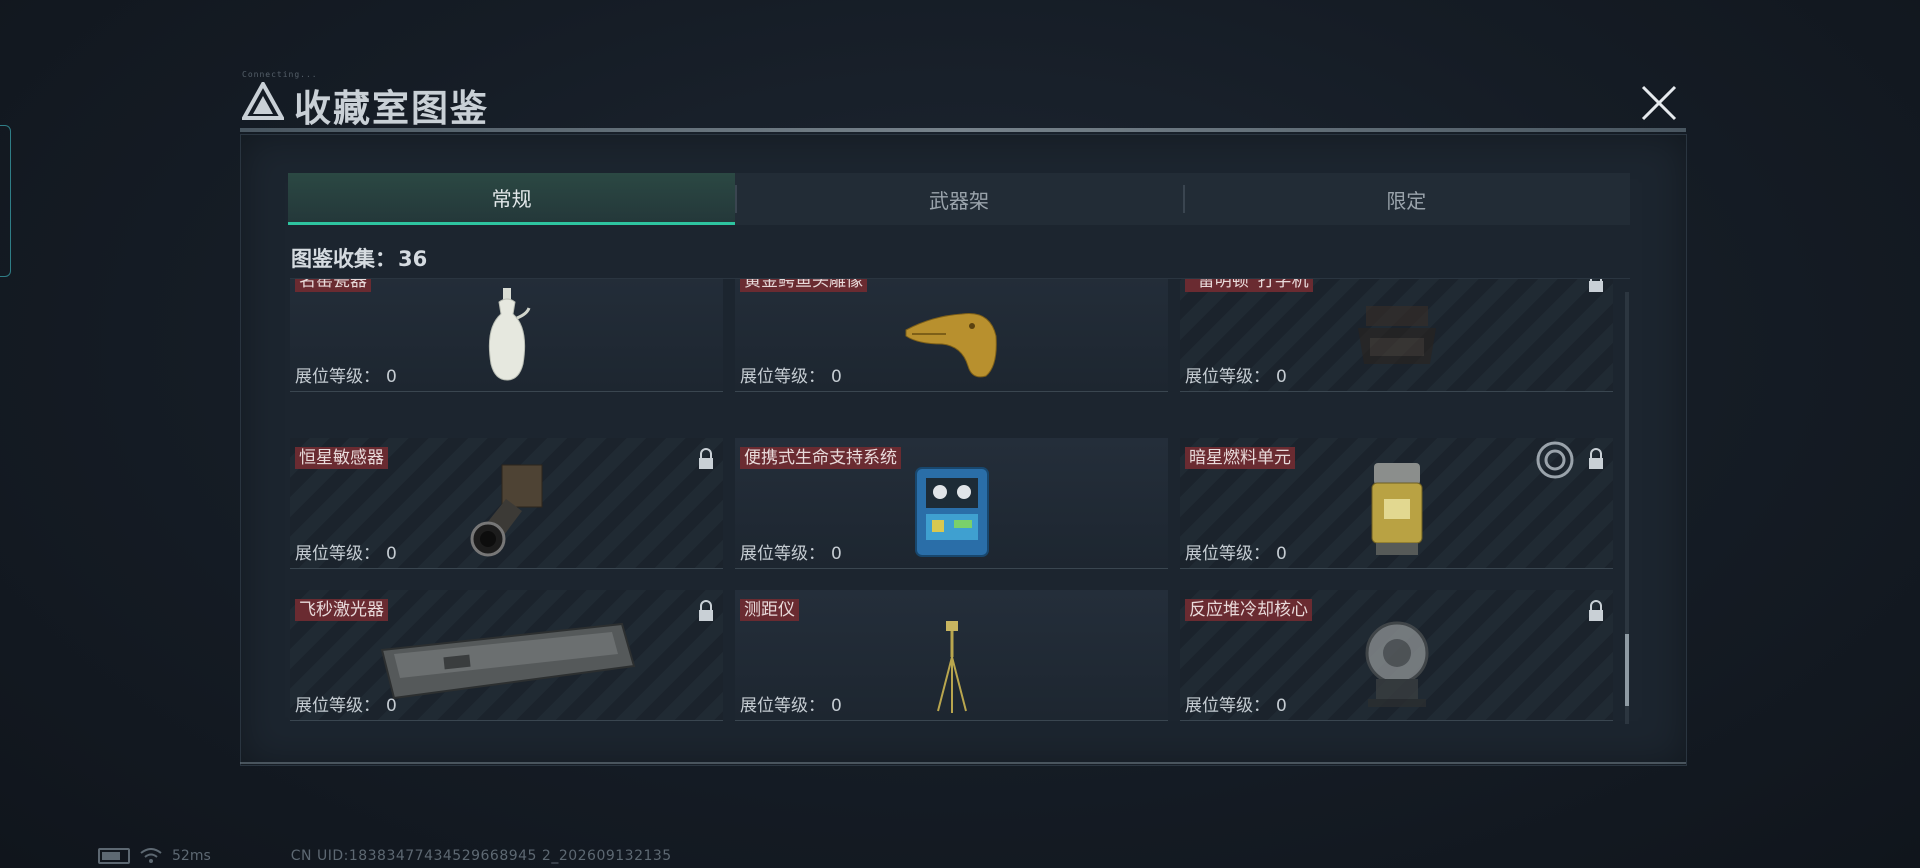  I want to click on porcelain-vase-icon, so click(509, 334).